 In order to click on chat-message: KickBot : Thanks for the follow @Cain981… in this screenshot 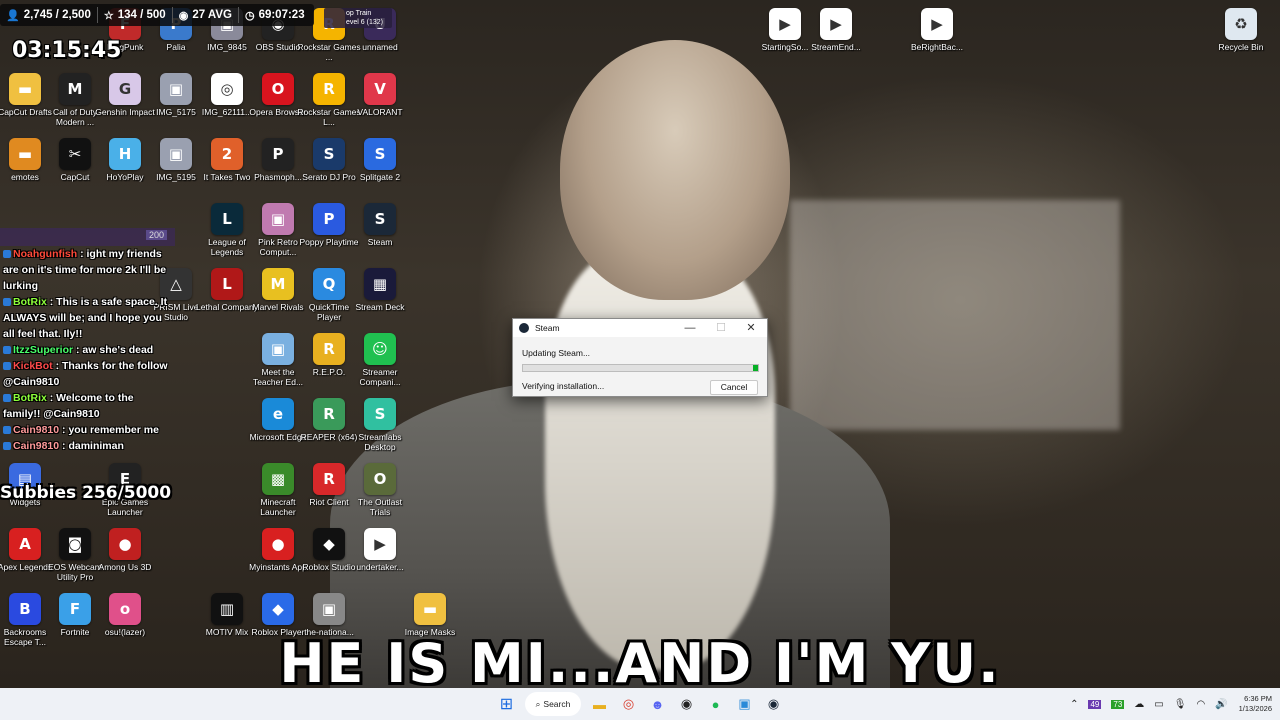, I will do `click(87, 374)`.